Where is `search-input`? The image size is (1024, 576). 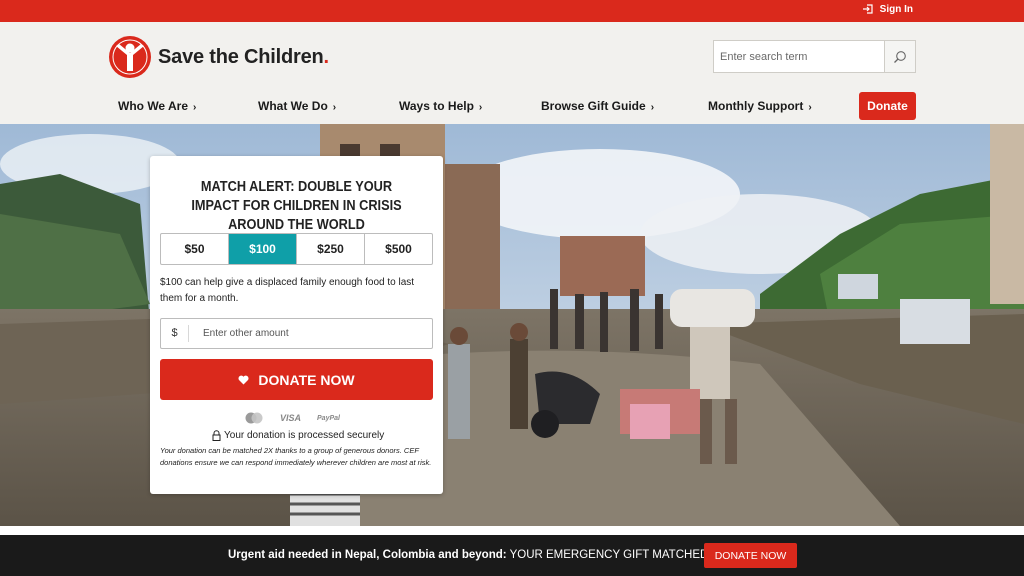
search-input is located at coordinates (799, 56).